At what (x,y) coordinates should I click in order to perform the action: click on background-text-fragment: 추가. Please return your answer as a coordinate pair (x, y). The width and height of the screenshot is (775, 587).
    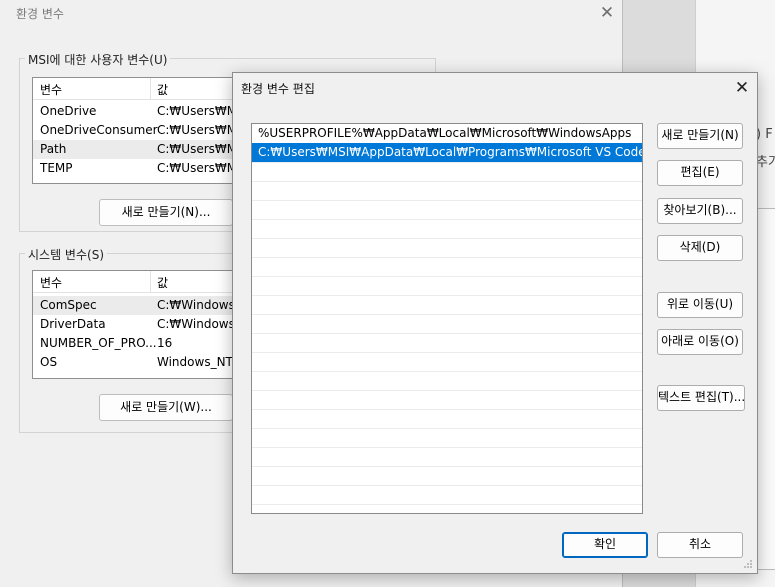
    Looking at the image, I should click on (765, 162).